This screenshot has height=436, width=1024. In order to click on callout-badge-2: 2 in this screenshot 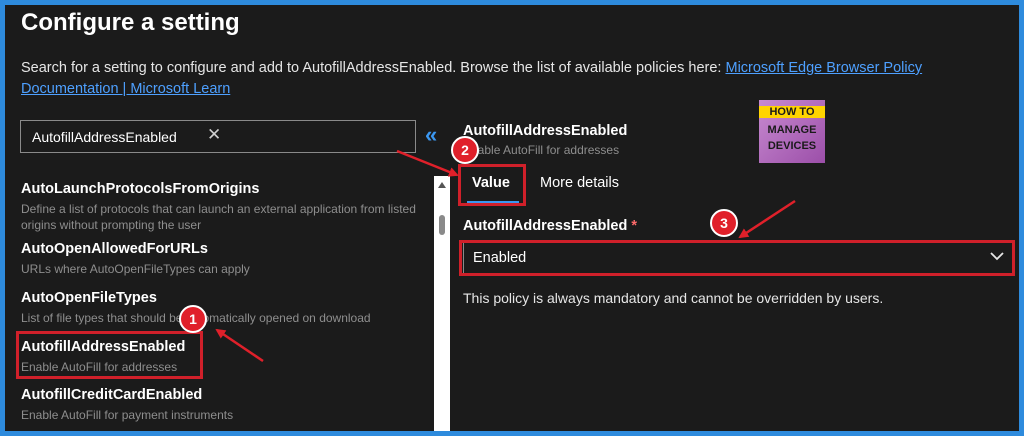, I will do `click(465, 150)`.